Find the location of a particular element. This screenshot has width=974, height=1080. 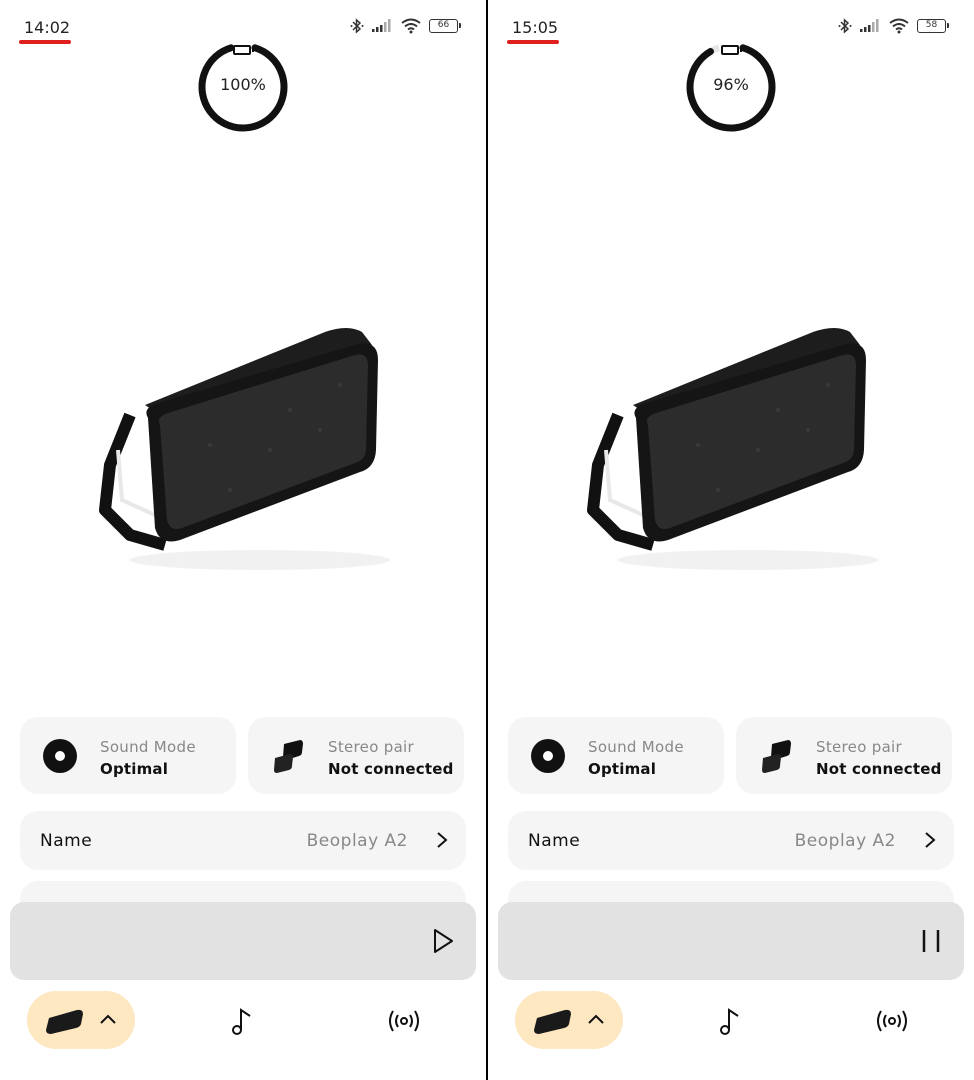

speaker-battery-percent: 100% is located at coordinates (243, 84).